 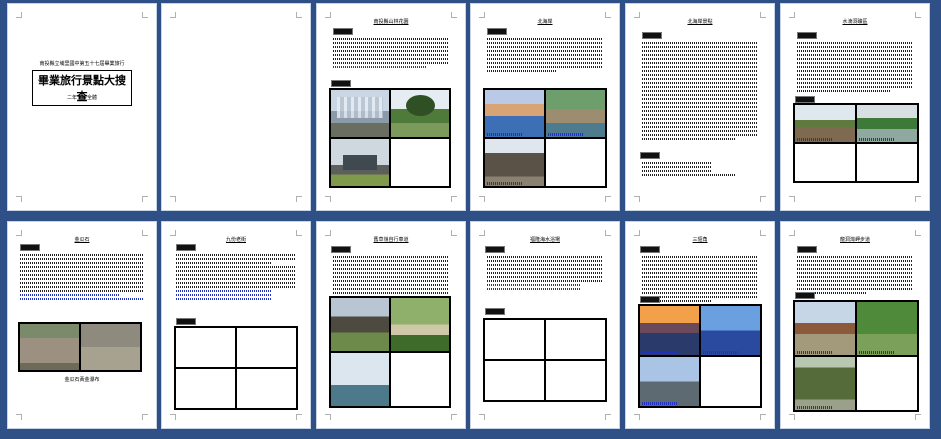 I want to click on page-thumb-4: 北海岸, so click(x=545, y=107).